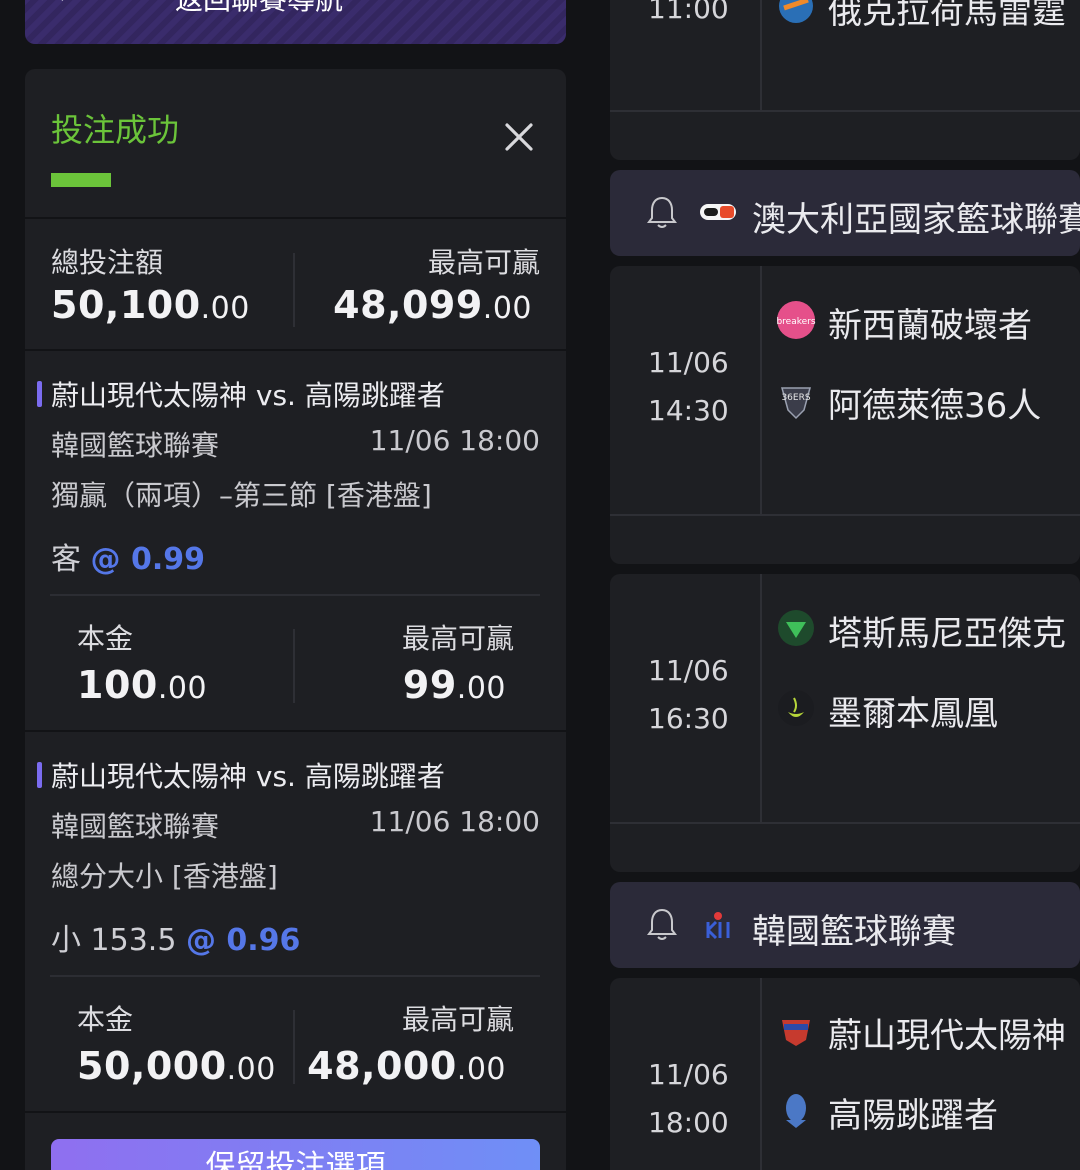  What do you see at coordinates (176, 1066) in the screenshot?
I see `stake-value: 50,000.00` at bounding box center [176, 1066].